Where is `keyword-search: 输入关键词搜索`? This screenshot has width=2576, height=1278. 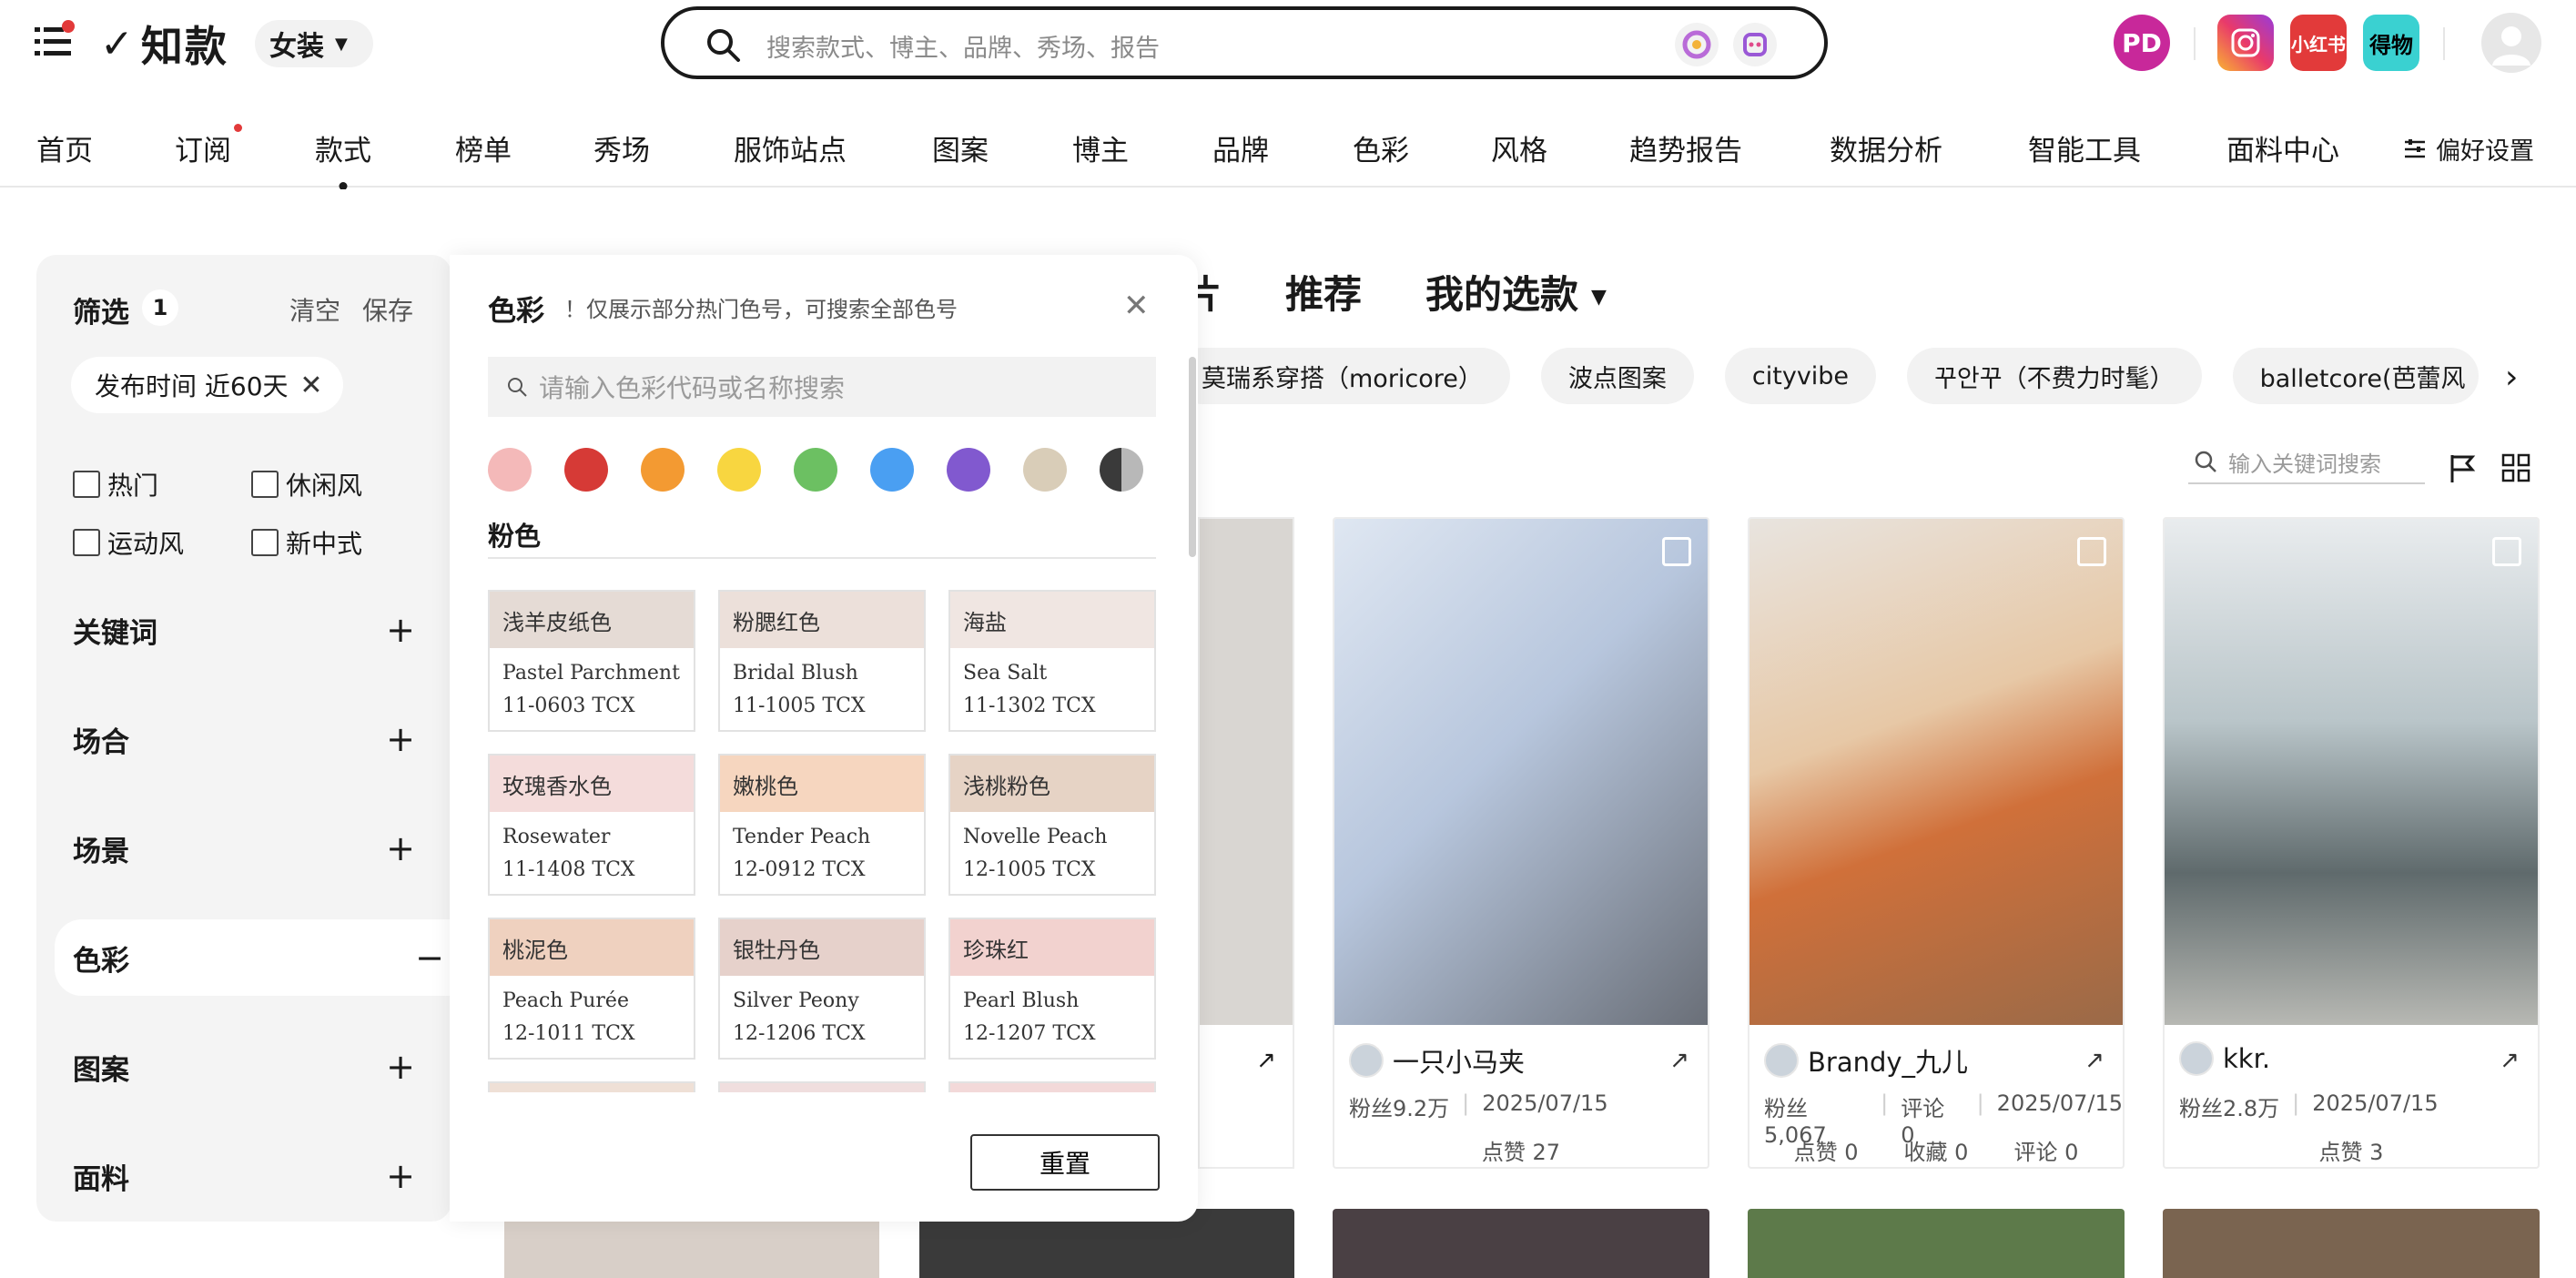
keyword-search: 输入关键词搜索 is located at coordinates (2306, 462).